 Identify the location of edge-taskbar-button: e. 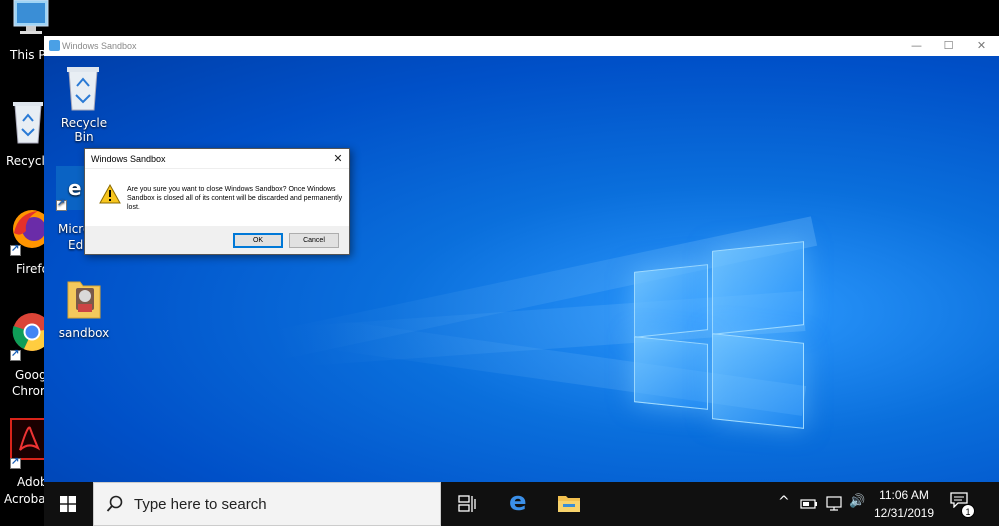
(518, 504).